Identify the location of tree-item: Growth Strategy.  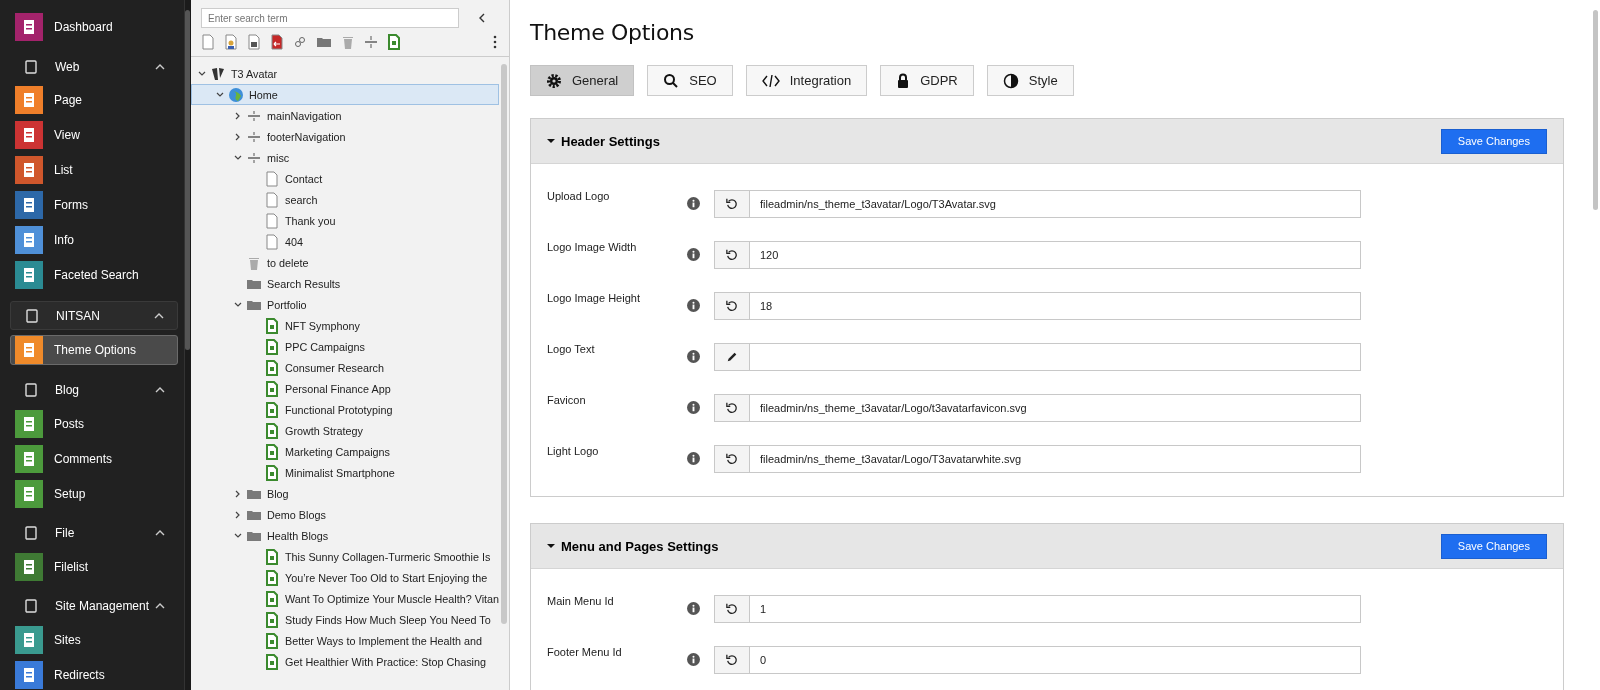
(345, 430).